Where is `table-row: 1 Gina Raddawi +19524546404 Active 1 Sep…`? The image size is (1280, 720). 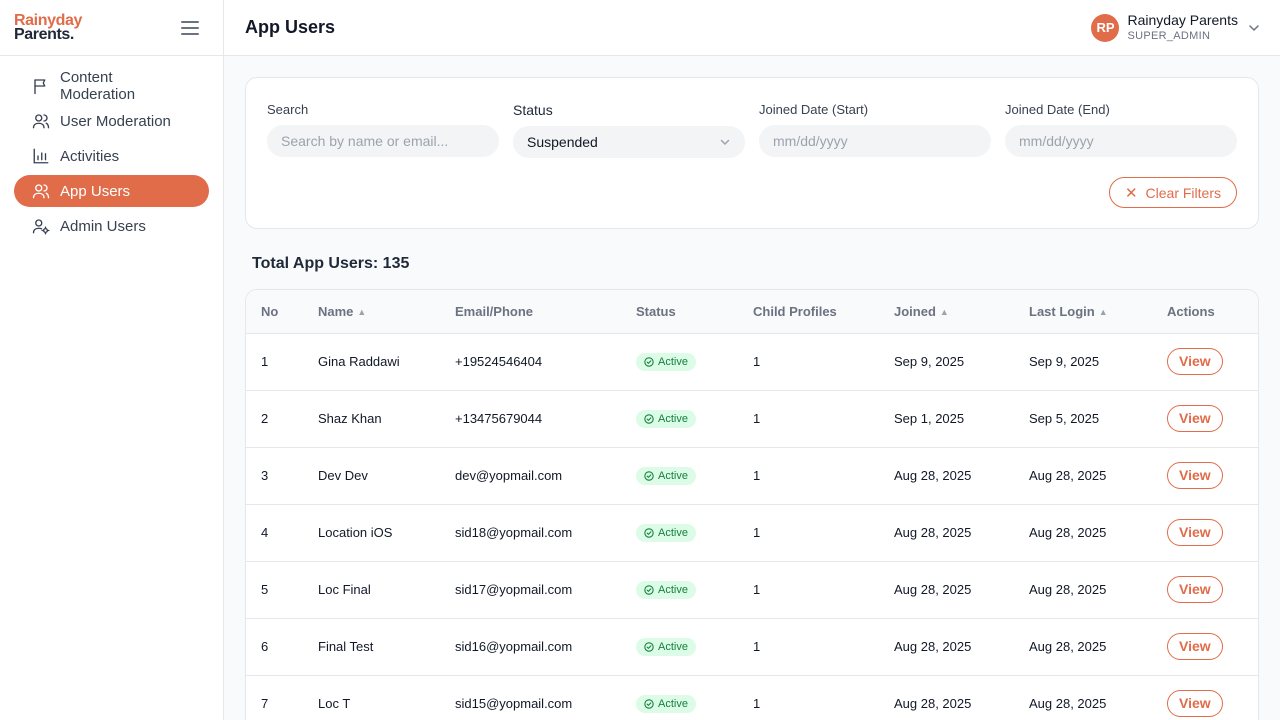
table-row: 1 Gina Raddawi +19524546404 Active 1 Sep… is located at coordinates (752, 362).